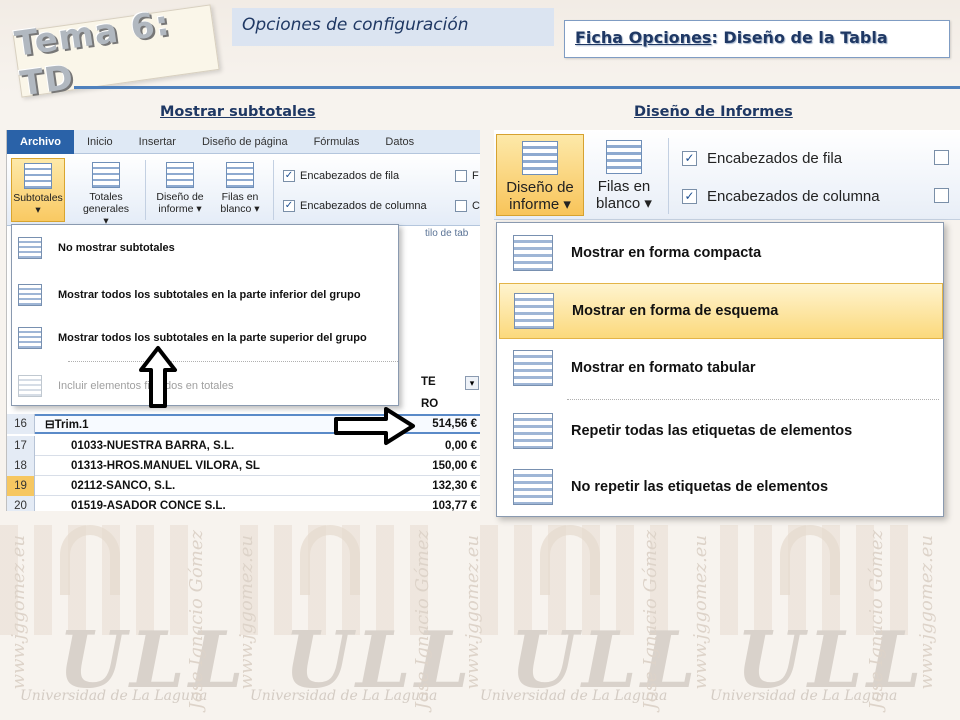  What do you see at coordinates (38, 198) in the screenshot?
I see `subtotales-label: Subtotales` at bounding box center [38, 198].